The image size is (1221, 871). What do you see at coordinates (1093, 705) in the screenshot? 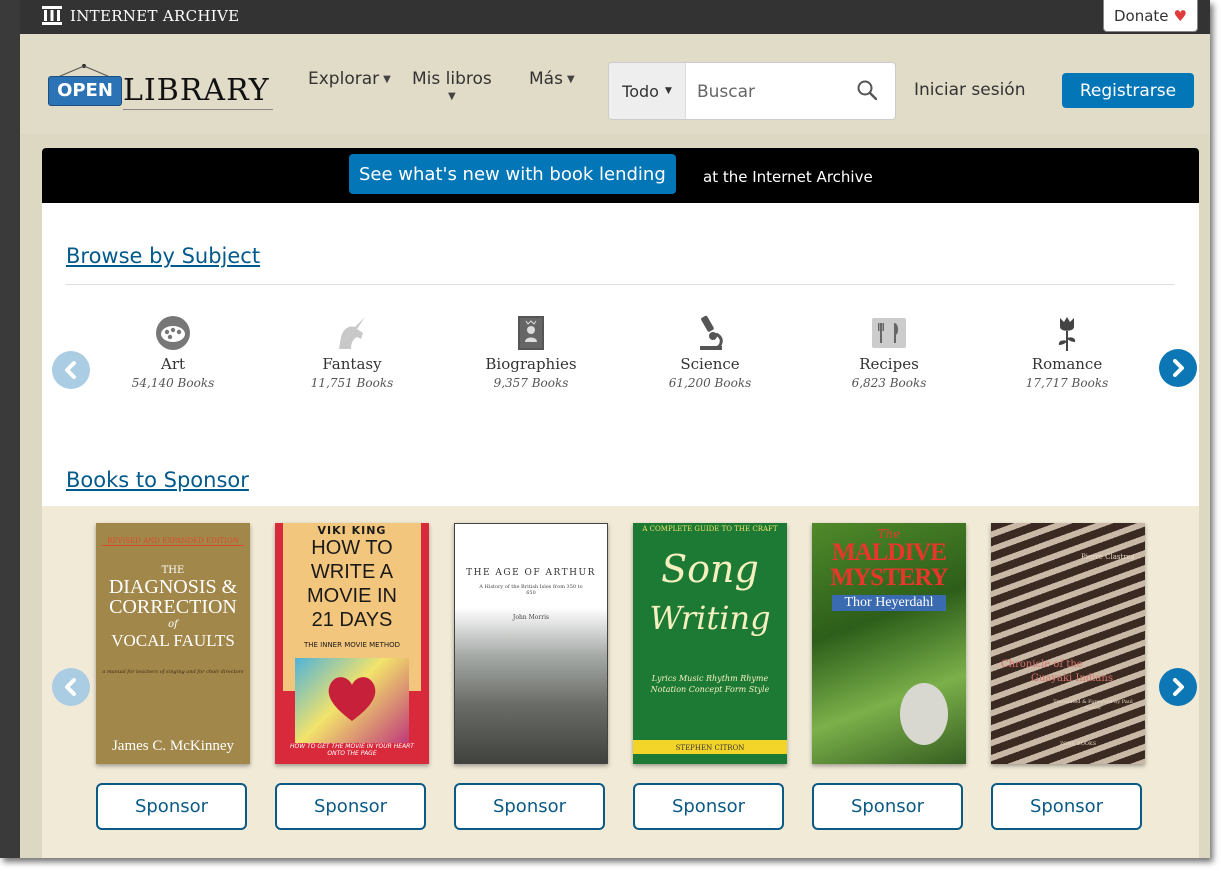
I see `book-subtitle: Translated & Foreword by Paul Auster` at bounding box center [1093, 705].